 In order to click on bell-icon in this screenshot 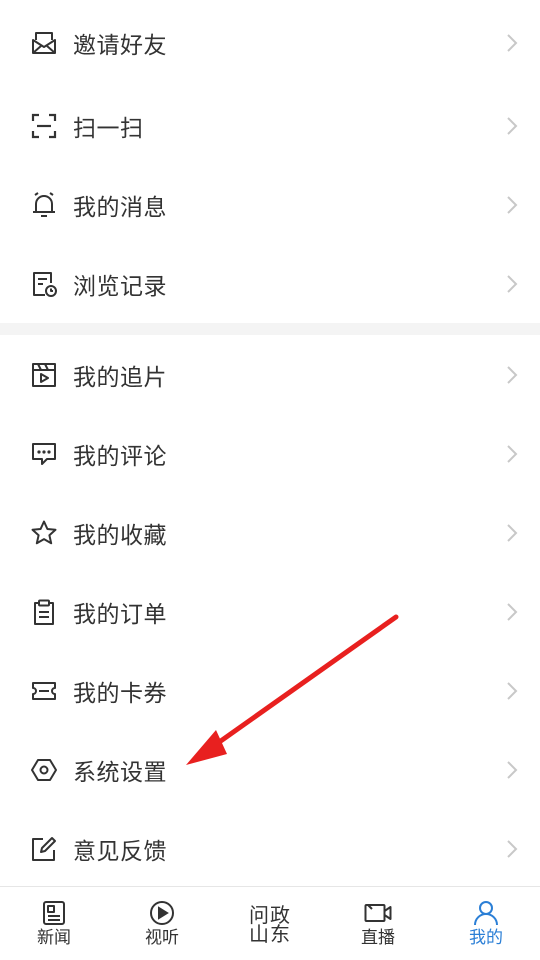, I will do `click(44, 204)`.